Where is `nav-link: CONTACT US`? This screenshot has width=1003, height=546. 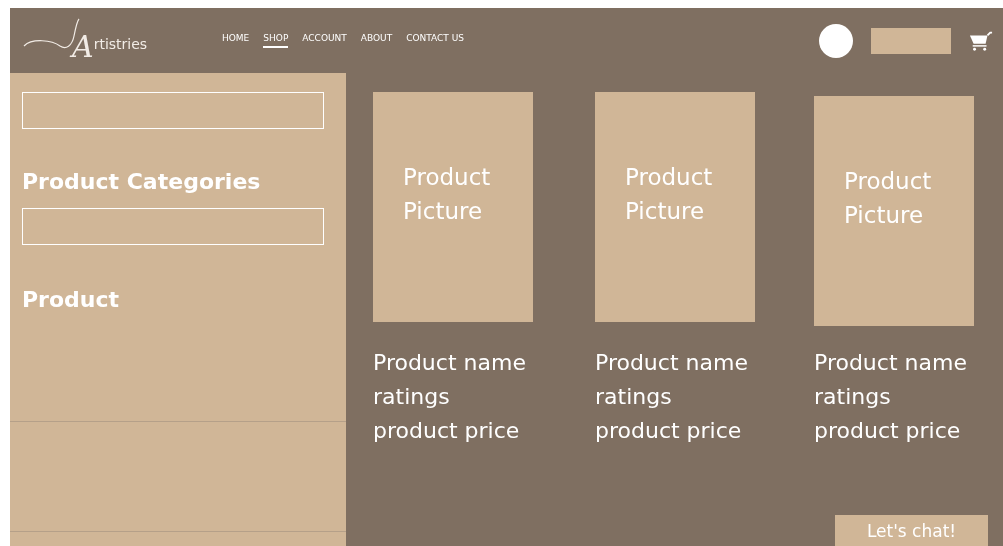 nav-link: CONTACT US is located at coordinates (435, 40).